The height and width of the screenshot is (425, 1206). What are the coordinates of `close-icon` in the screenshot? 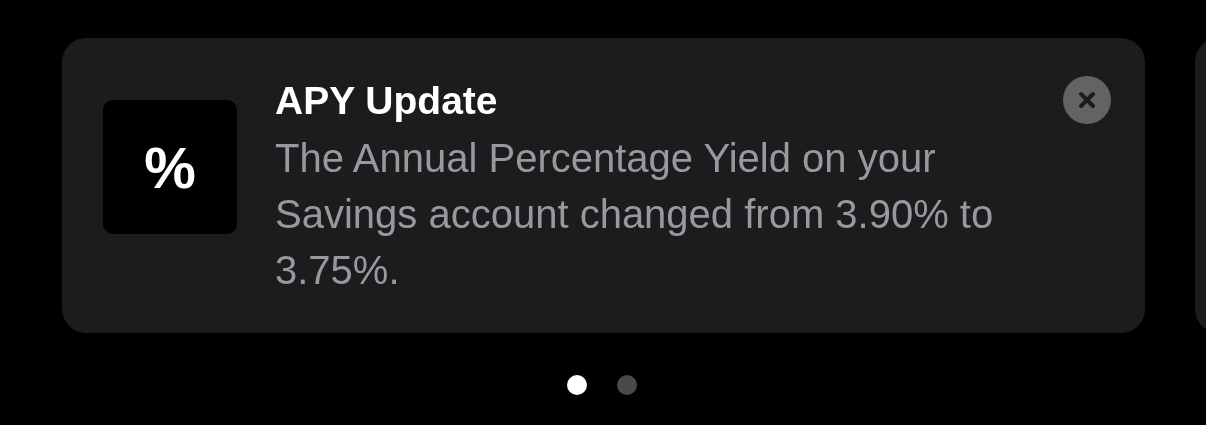 It's located at (1087, 100).